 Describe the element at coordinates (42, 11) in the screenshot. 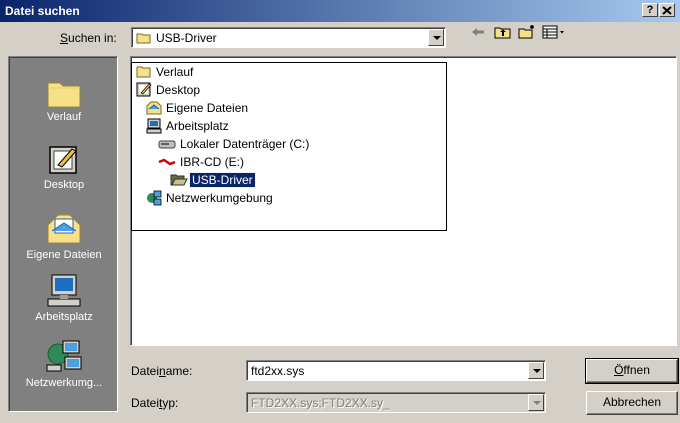

I see `window-title: Datei suchen` at that location.